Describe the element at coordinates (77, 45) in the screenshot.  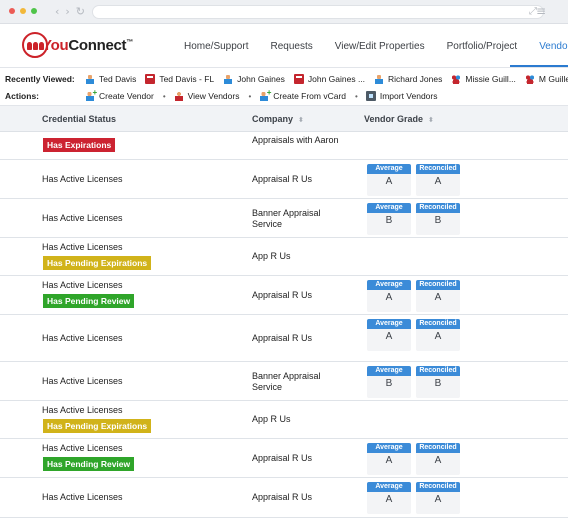
I see `youconnect-logo: YouConnect™` at that location.